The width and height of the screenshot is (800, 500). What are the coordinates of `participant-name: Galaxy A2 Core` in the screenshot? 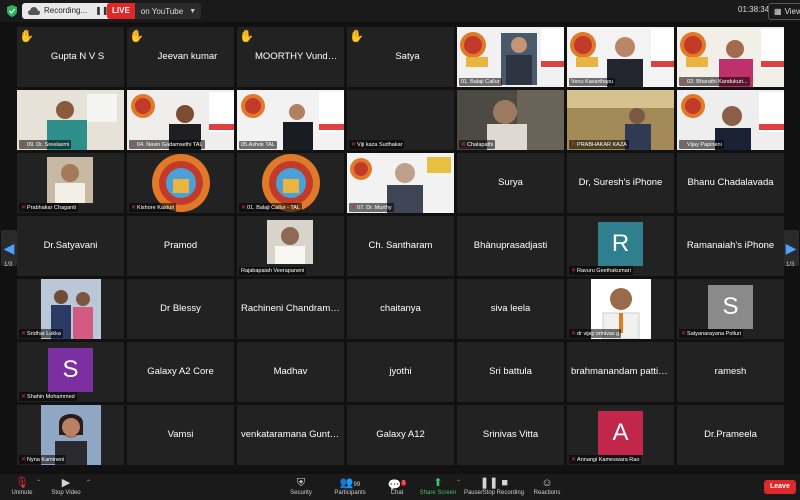 It's located at (180, 371).